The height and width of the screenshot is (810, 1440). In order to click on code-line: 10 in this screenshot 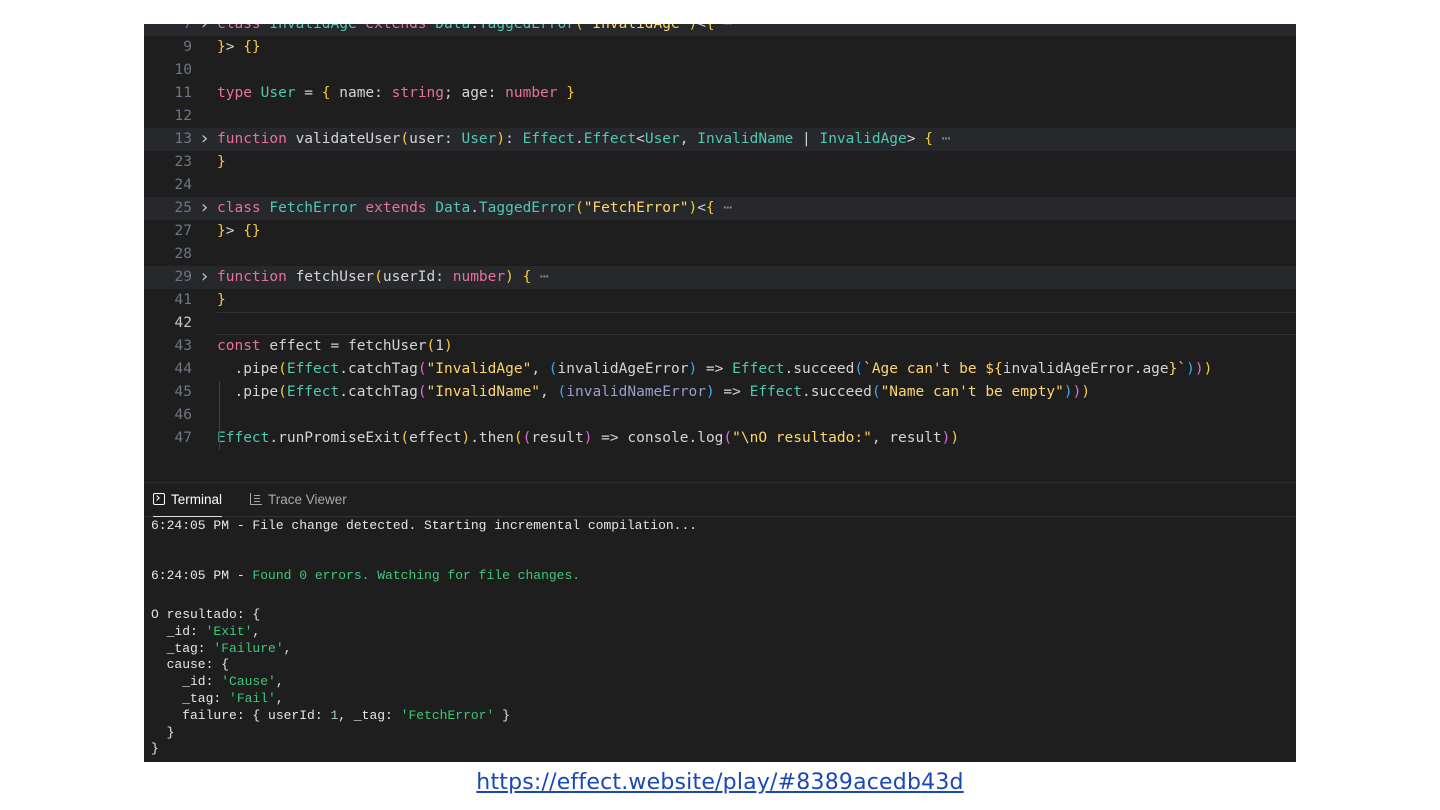, I will do `click(720, 70)`.